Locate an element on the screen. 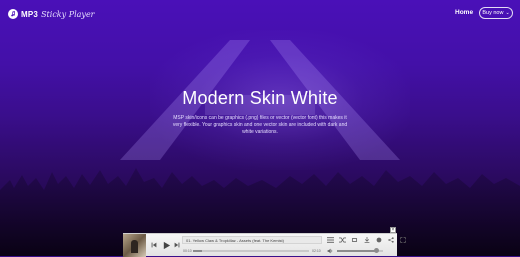  play-icon is located at coordinates (166, 245).